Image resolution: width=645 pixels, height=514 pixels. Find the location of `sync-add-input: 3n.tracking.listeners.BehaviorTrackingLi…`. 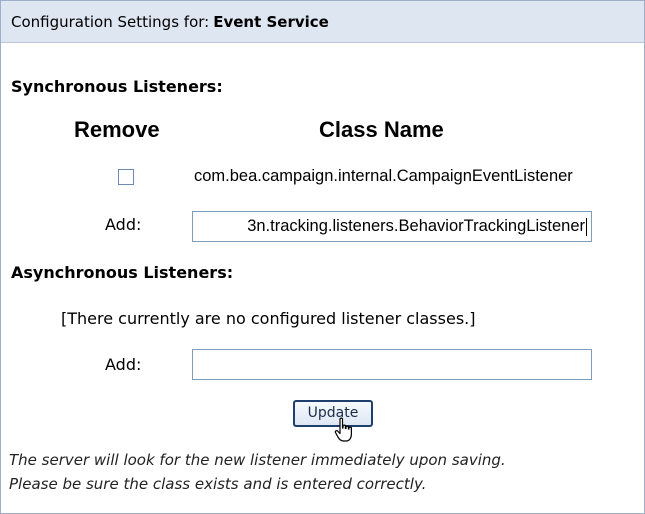

sync-add-input: 3n.tracking.listeners.BehaviorTrackingLi… is located at coordinates (392, 226).